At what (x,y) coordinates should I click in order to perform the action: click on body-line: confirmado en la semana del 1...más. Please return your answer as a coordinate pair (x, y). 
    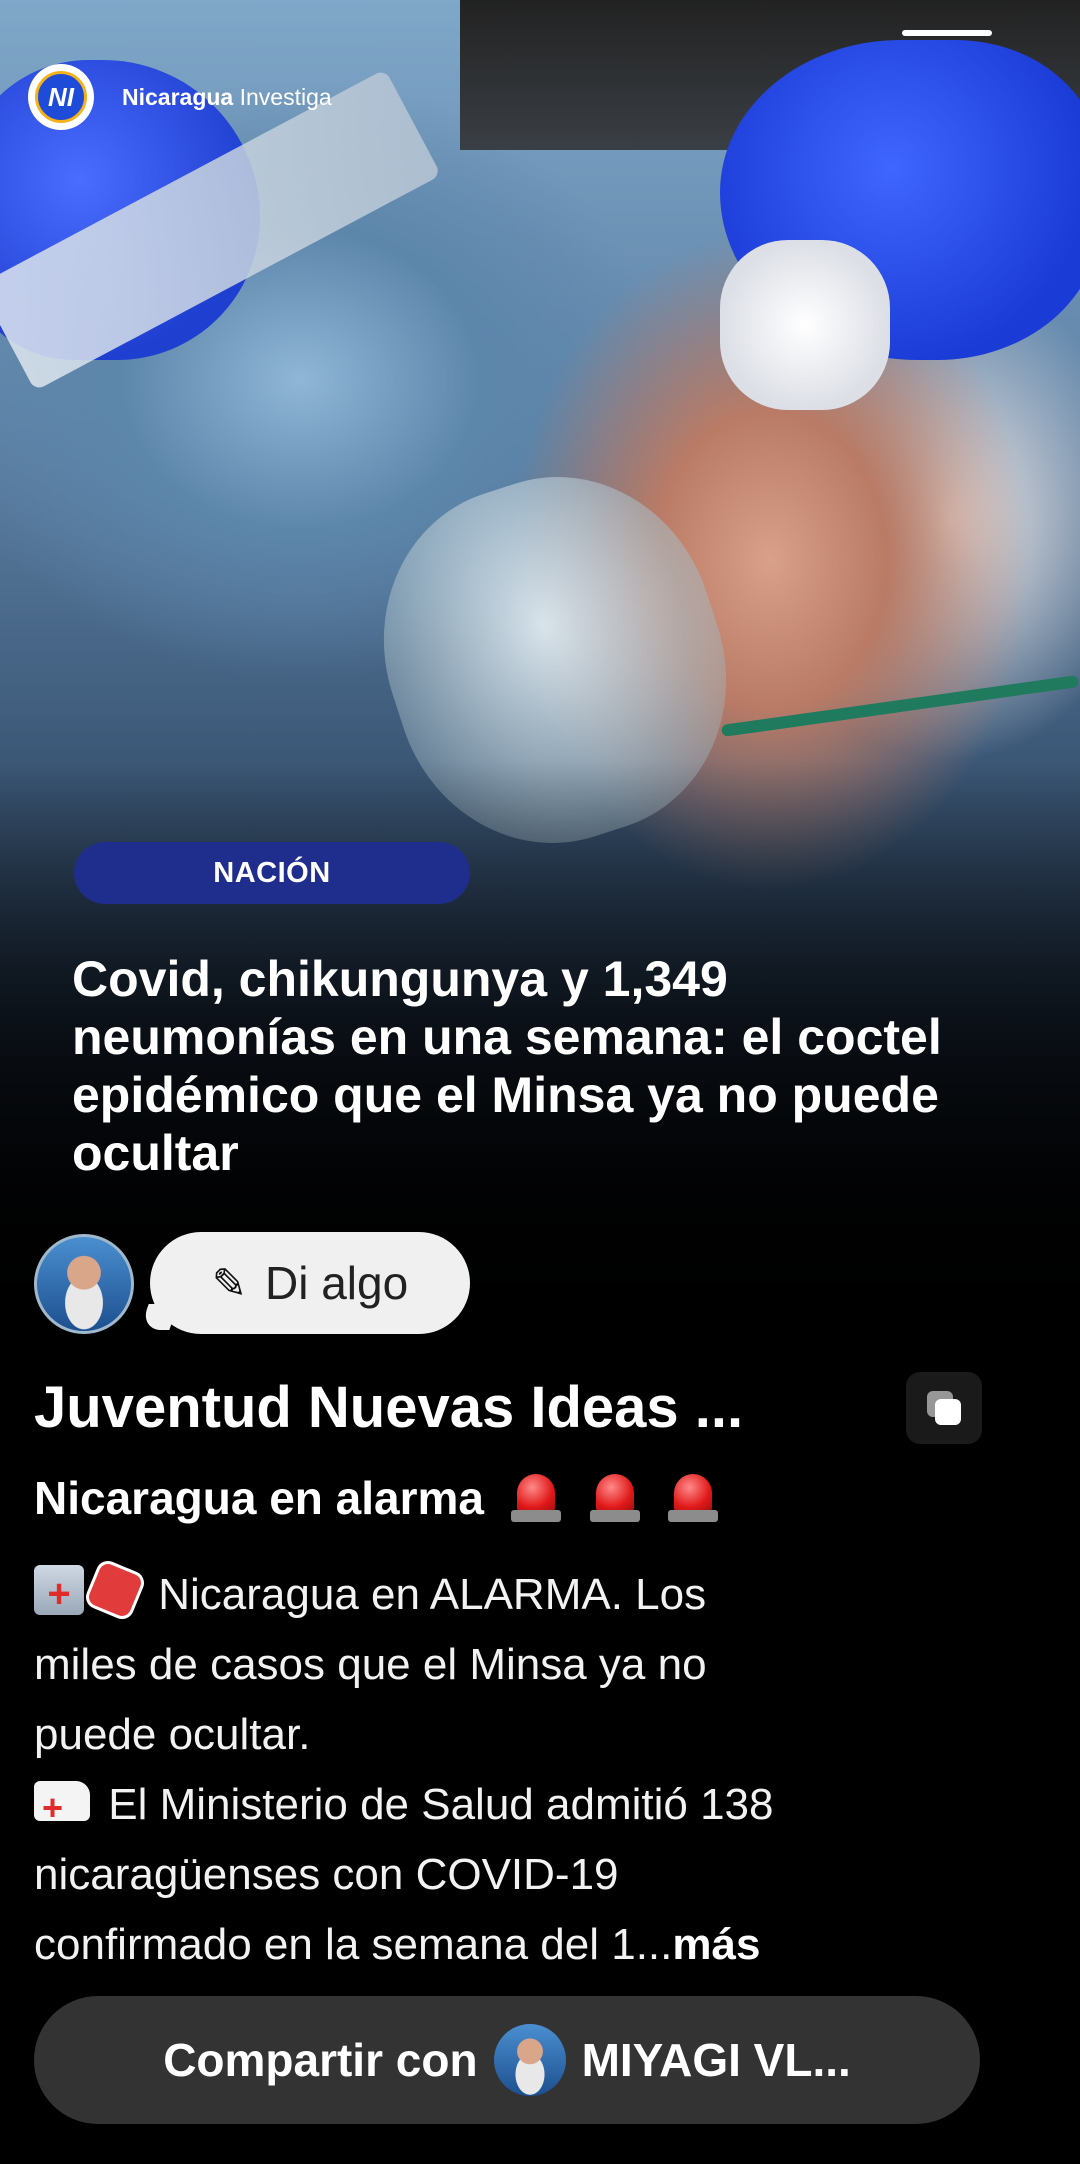
    Looking at the image, I should click on (529, 1945).